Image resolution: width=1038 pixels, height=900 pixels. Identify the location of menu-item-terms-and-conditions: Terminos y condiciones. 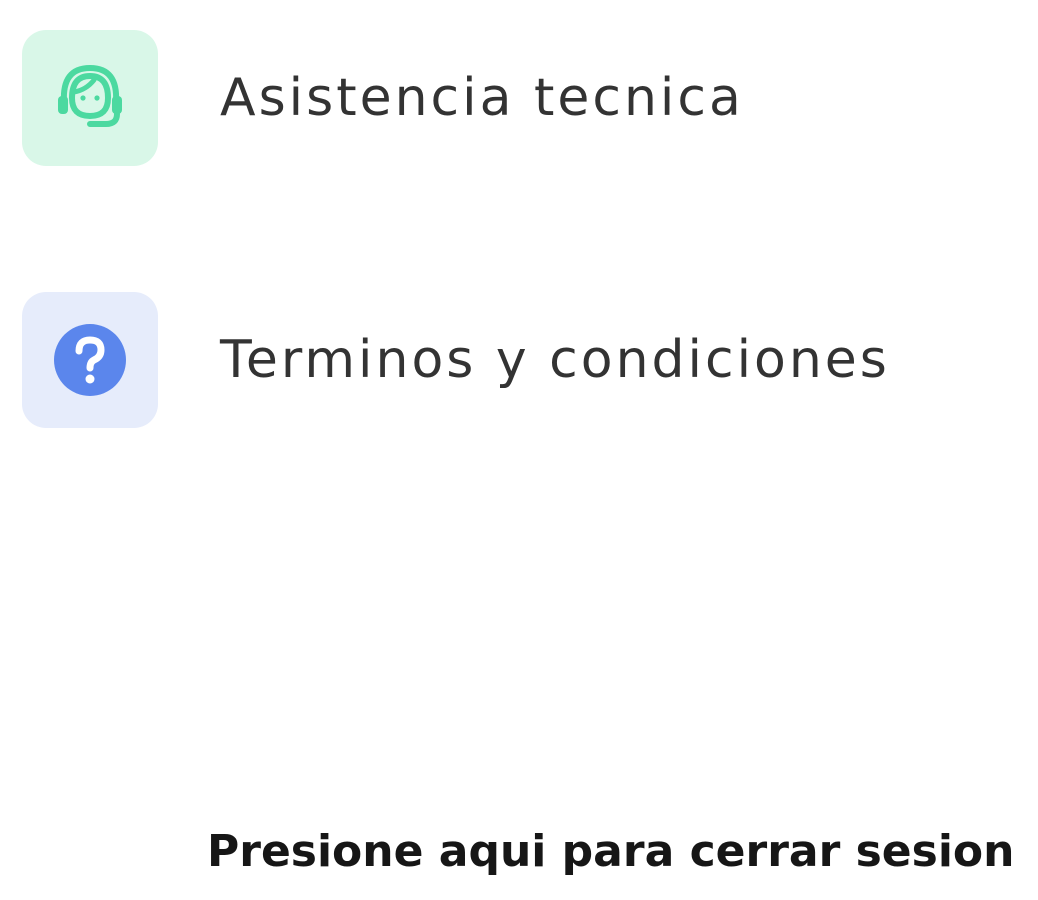
(502, 360).